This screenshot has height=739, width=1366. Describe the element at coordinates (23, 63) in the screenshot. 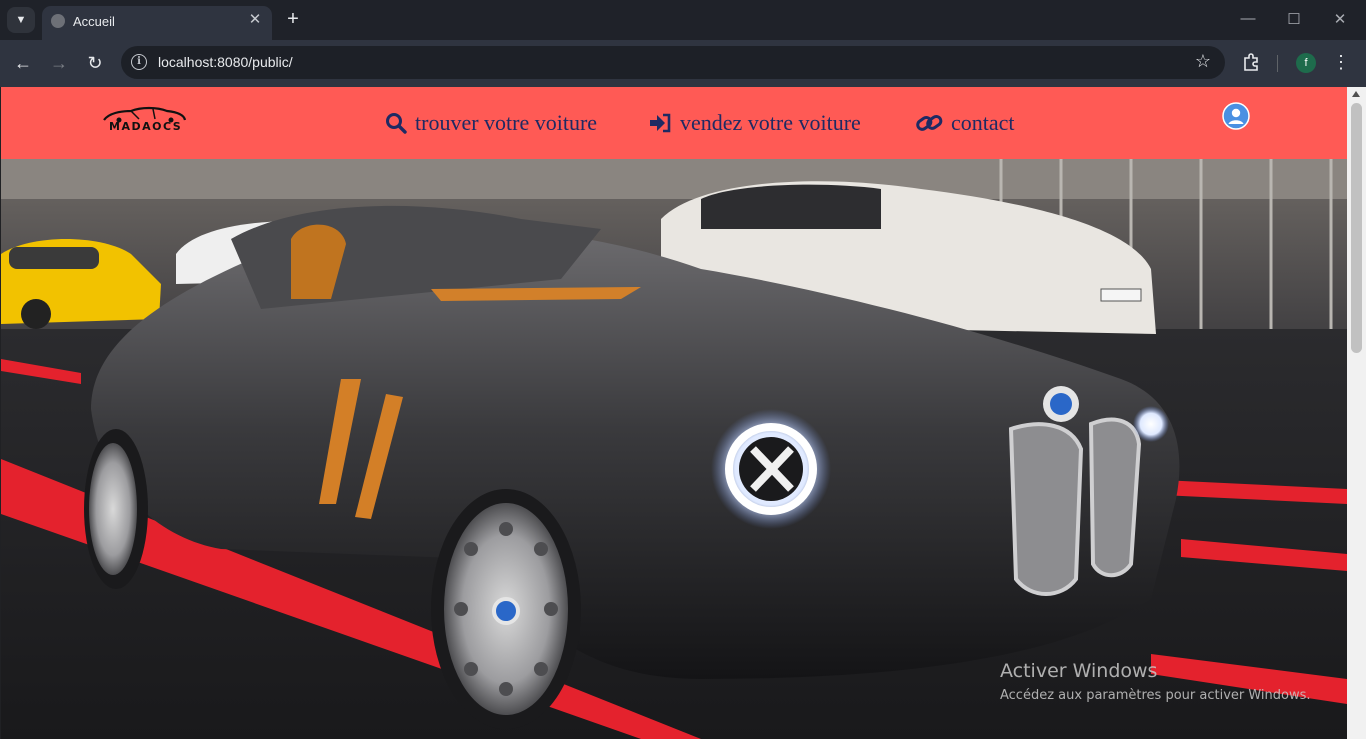

I see `back-button: ←` at that location.